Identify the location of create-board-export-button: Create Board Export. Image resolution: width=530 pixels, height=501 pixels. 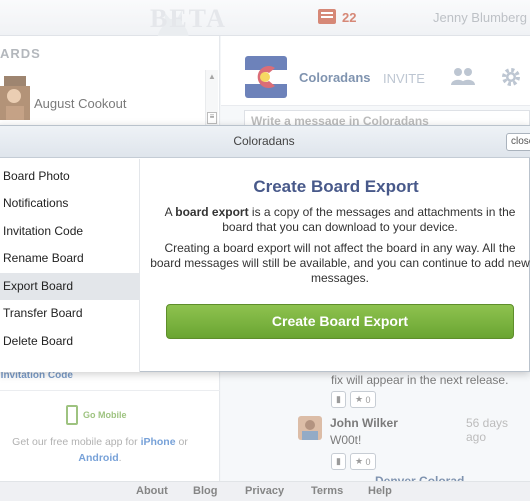
(340, 321).